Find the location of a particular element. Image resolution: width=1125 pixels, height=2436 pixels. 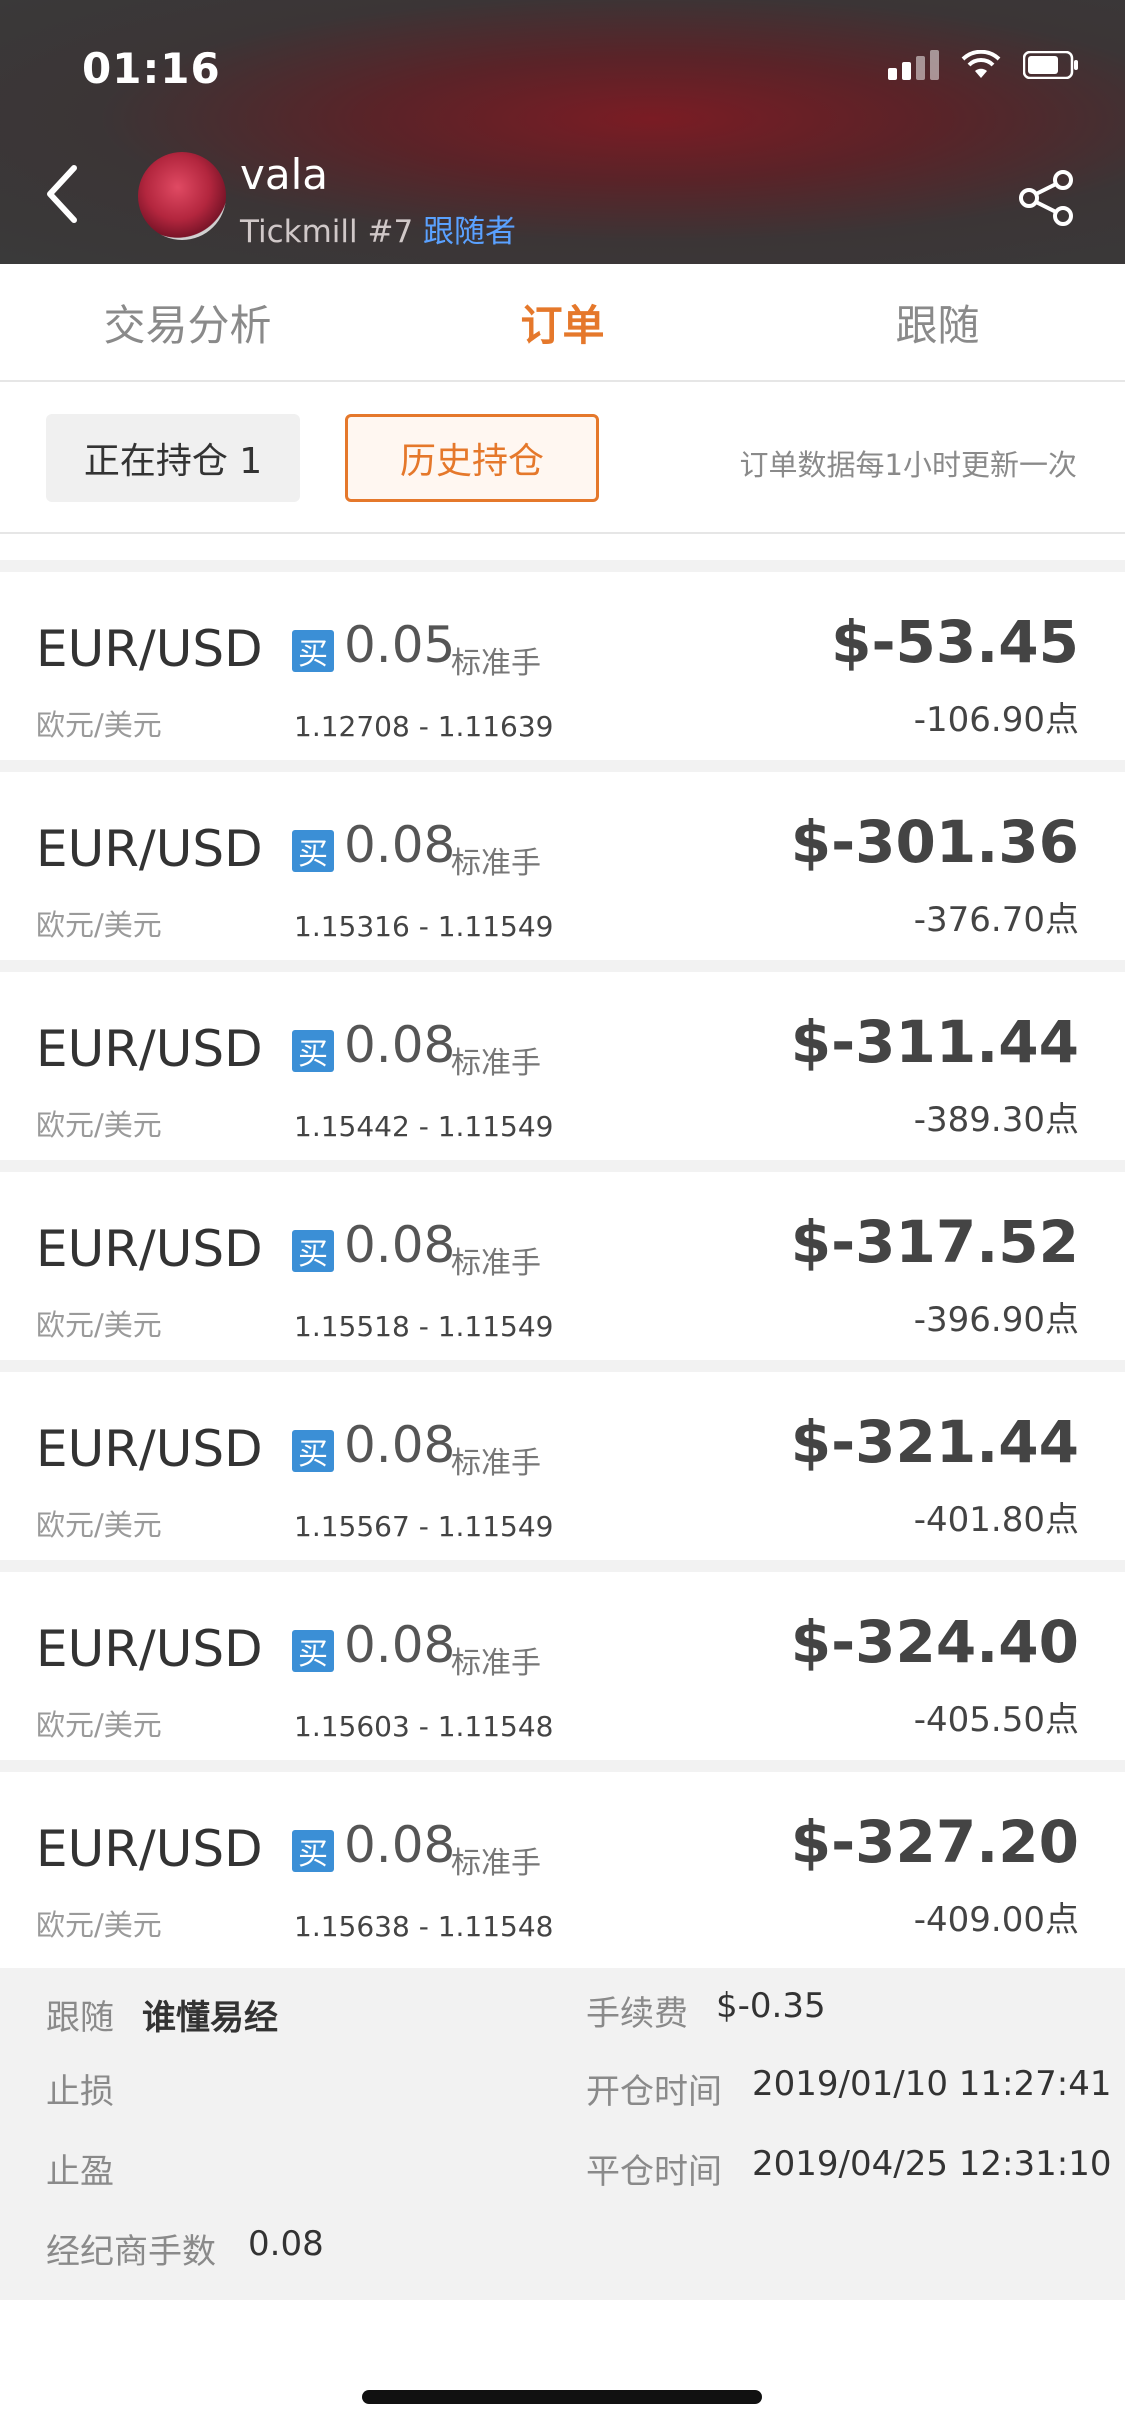

tab-follow: 跟随 is located at coordinates (937, 322).